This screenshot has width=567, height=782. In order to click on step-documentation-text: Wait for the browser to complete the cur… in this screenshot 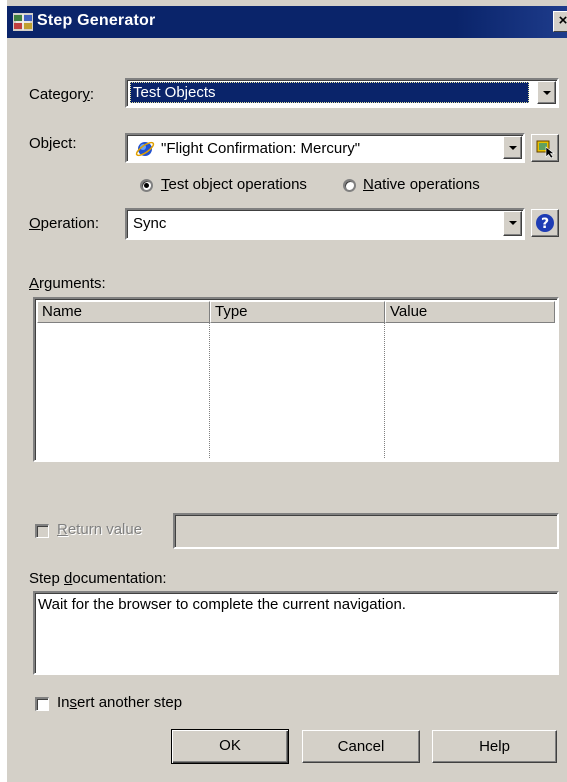, I will do `click(222, 604)`.